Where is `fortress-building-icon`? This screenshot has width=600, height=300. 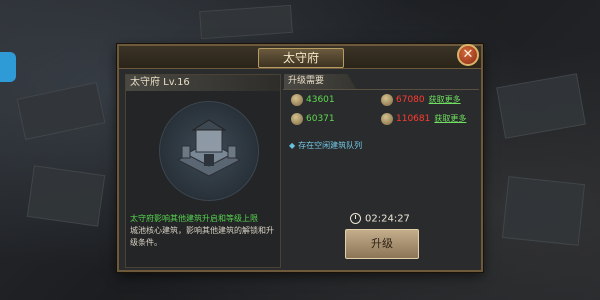
fortress-building-icon is located at coordinates (209, 151).